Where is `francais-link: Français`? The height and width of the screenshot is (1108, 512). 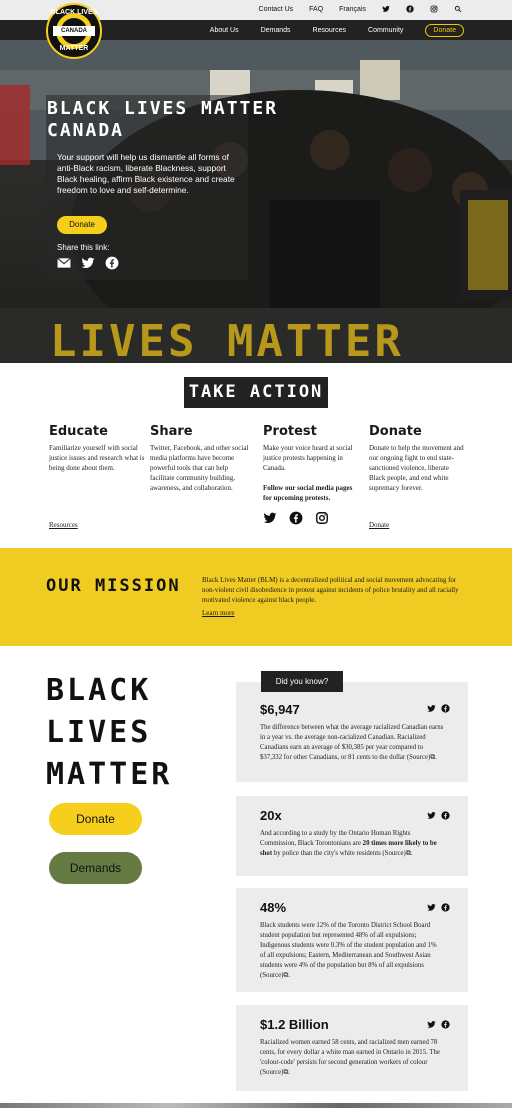
francais-link: Français is located at coordinates (352, 9).